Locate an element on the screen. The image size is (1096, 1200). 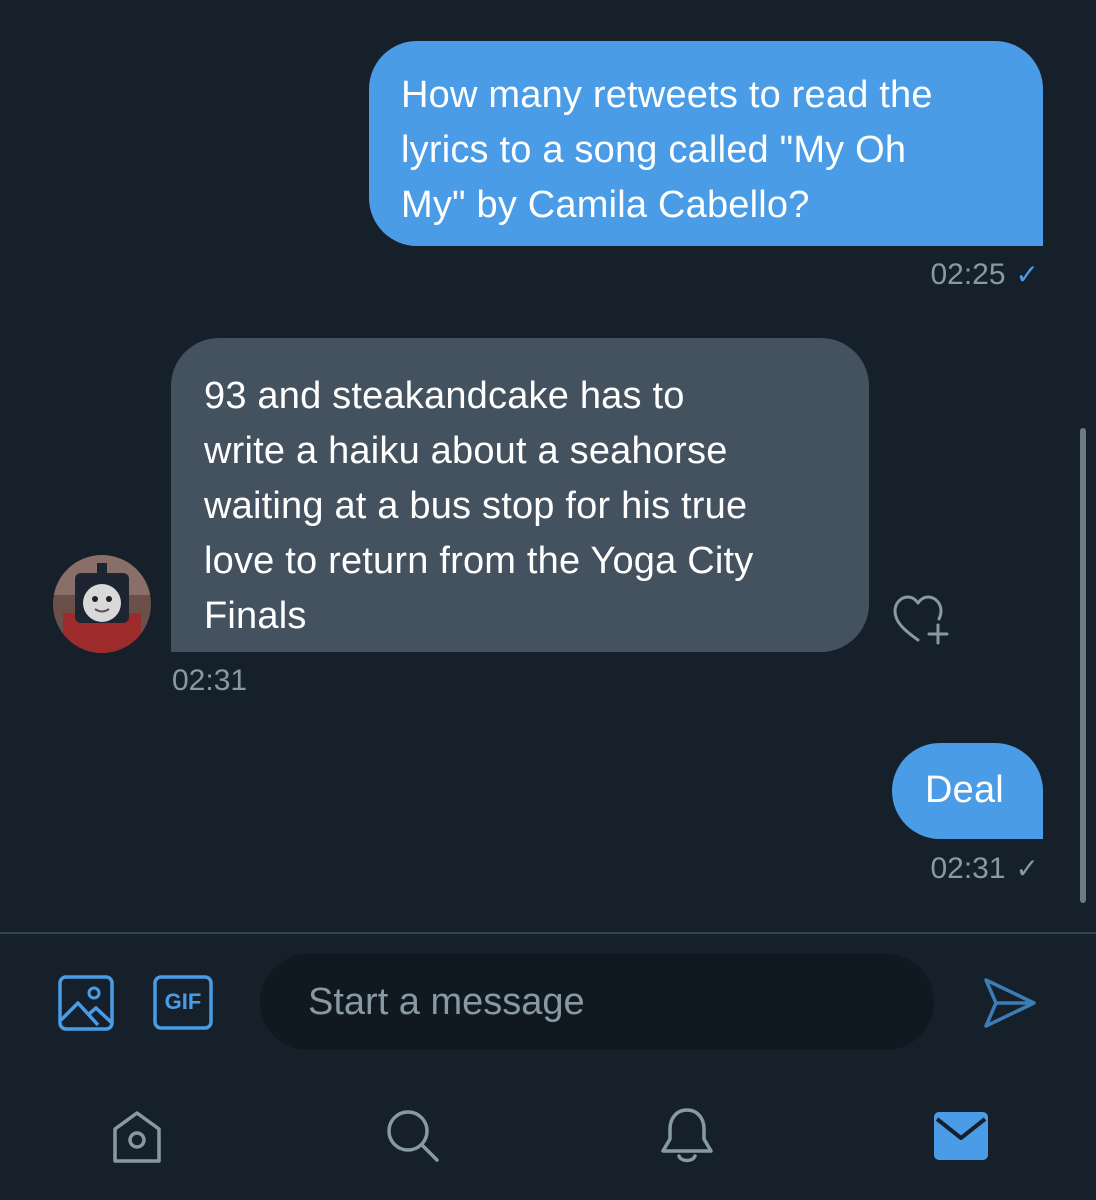
scrollbar is located at coordinates (1083, 665).